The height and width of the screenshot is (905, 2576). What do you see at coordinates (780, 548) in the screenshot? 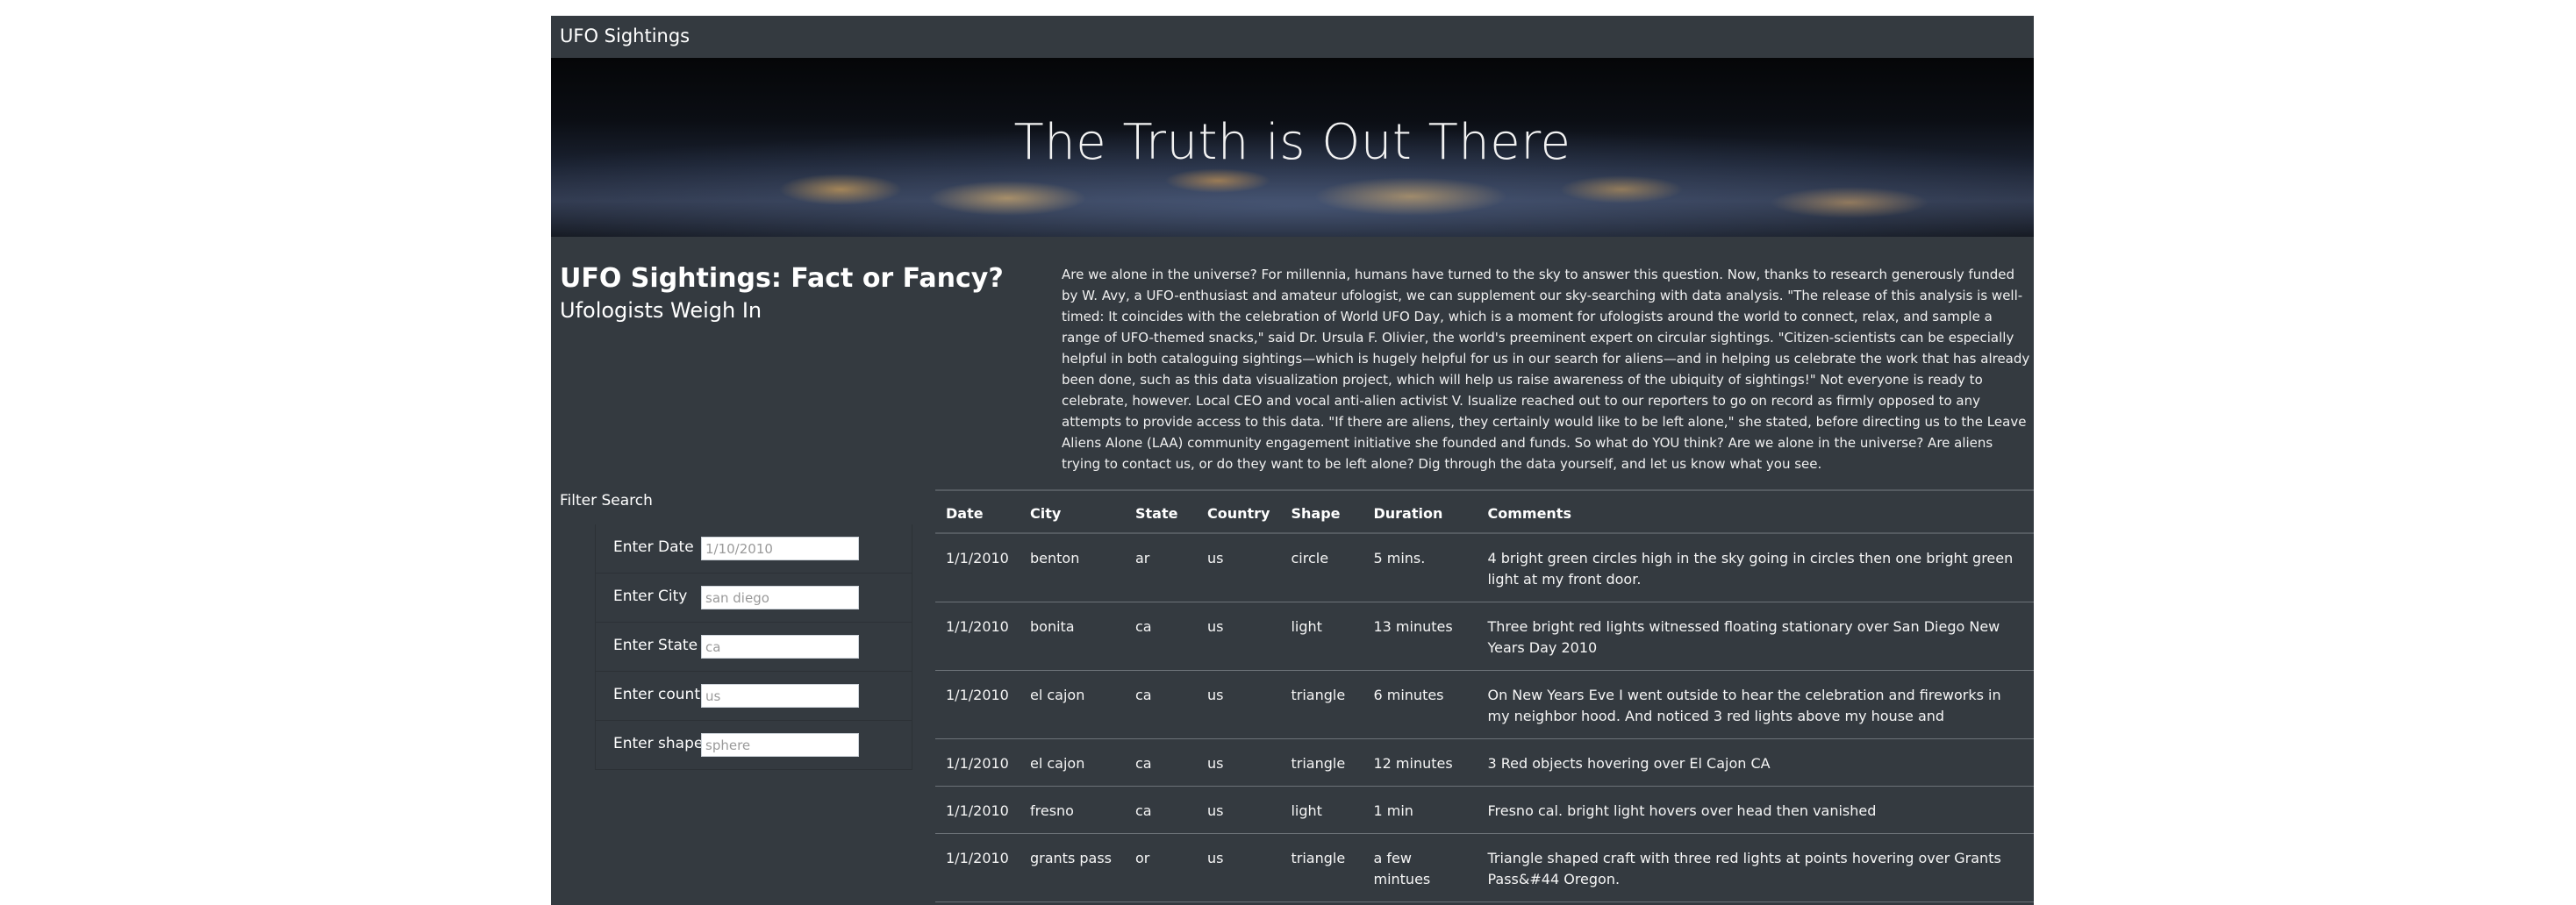
I see `date-input` at bounding box center [780, 548].